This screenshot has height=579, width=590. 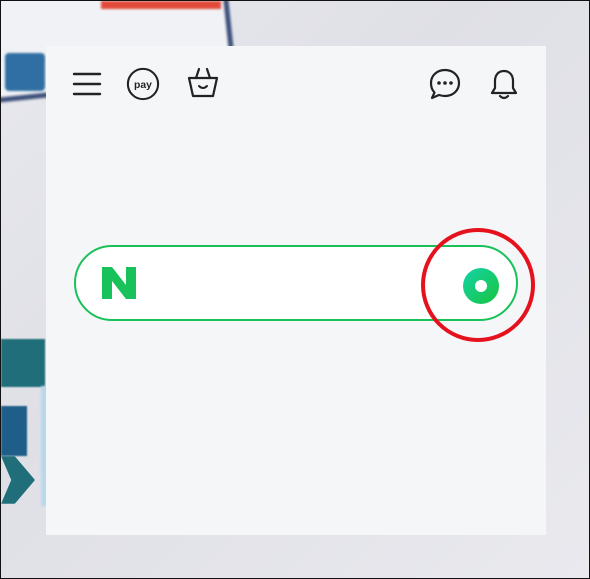 What do you see at coordinates (478, 285) in the screenshot?
I see `highlight-annotation-circle` at bounding box center [478, 285].